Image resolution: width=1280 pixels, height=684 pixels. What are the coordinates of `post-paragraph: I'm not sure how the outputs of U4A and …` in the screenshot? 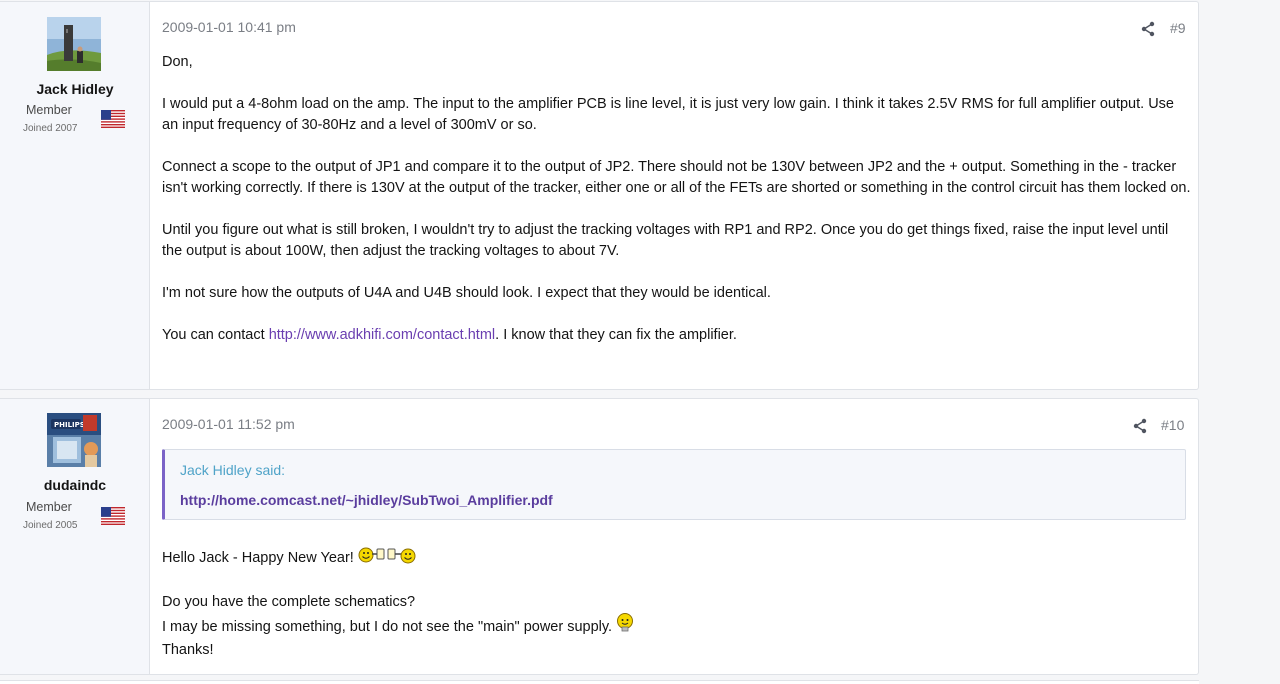 It's located at (466, 293).